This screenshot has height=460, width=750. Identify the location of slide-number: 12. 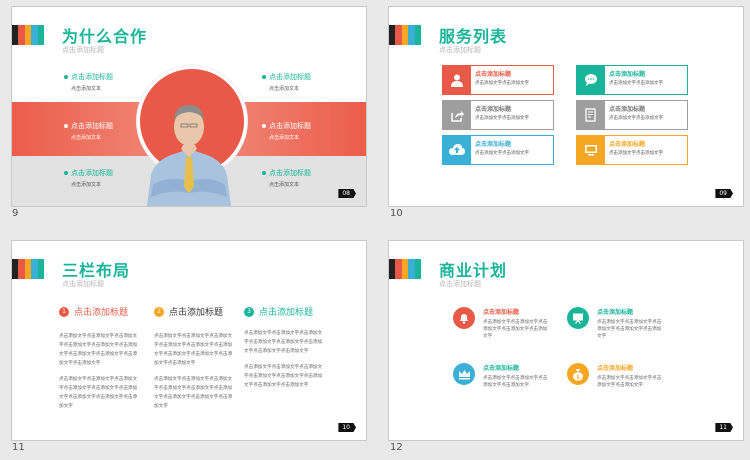
(396, 447).